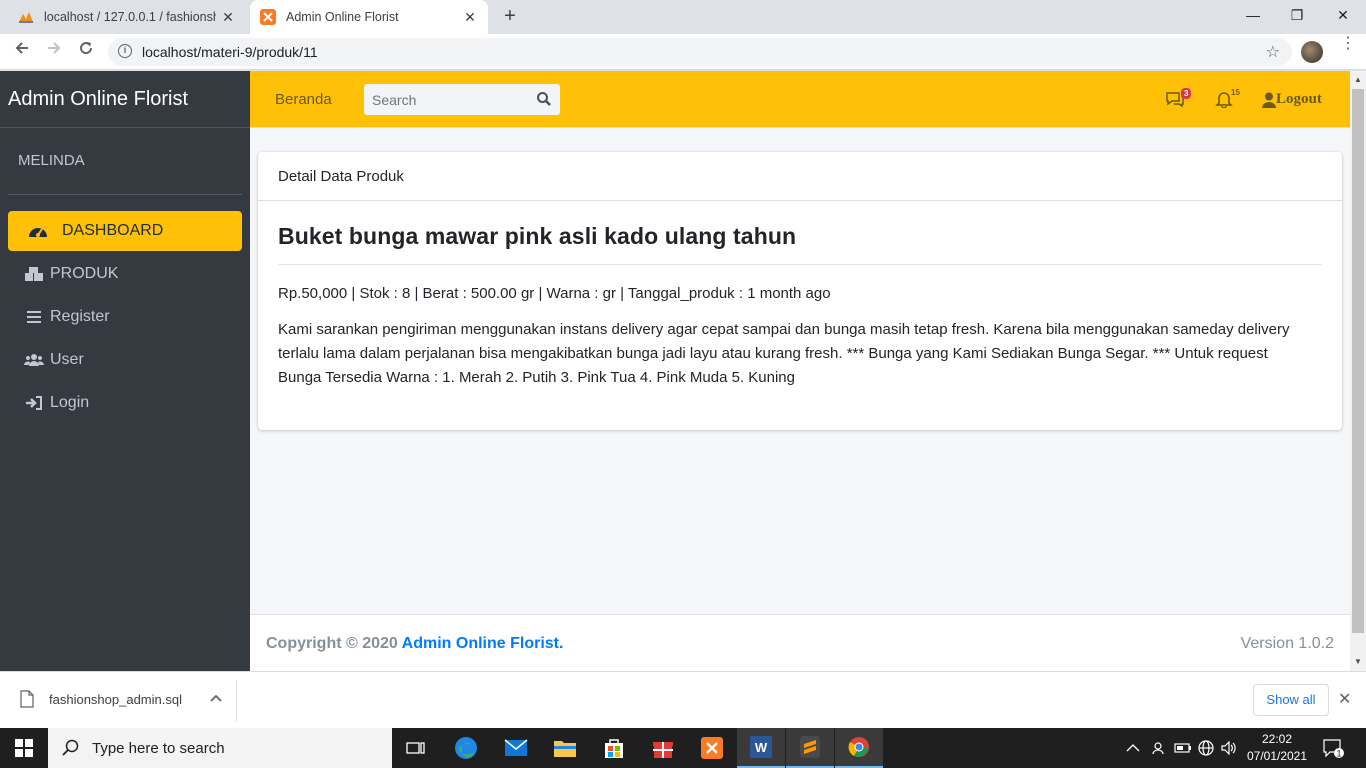 The width and height of the screenshot is (1366, 768). I want to click on sublime-text-icon, so click(810, 748).